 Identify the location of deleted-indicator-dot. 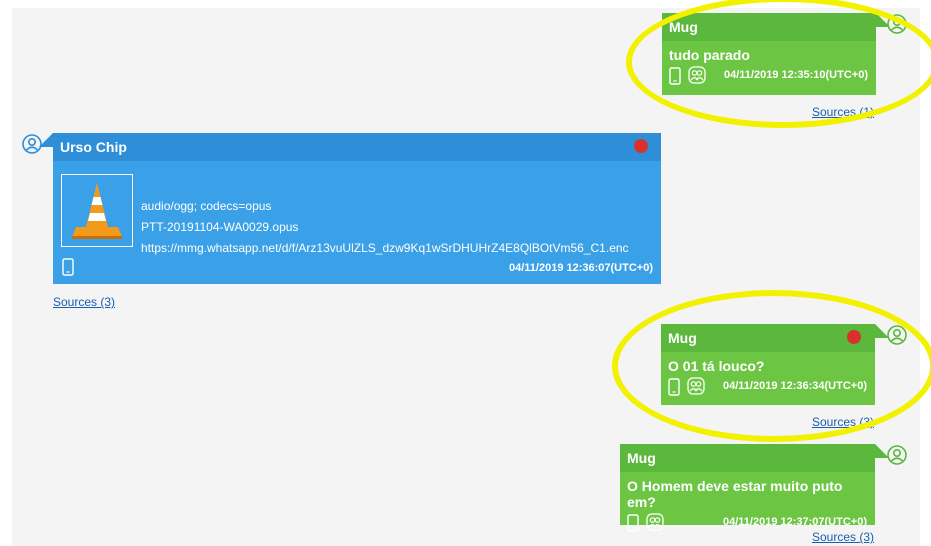
(641, 146).